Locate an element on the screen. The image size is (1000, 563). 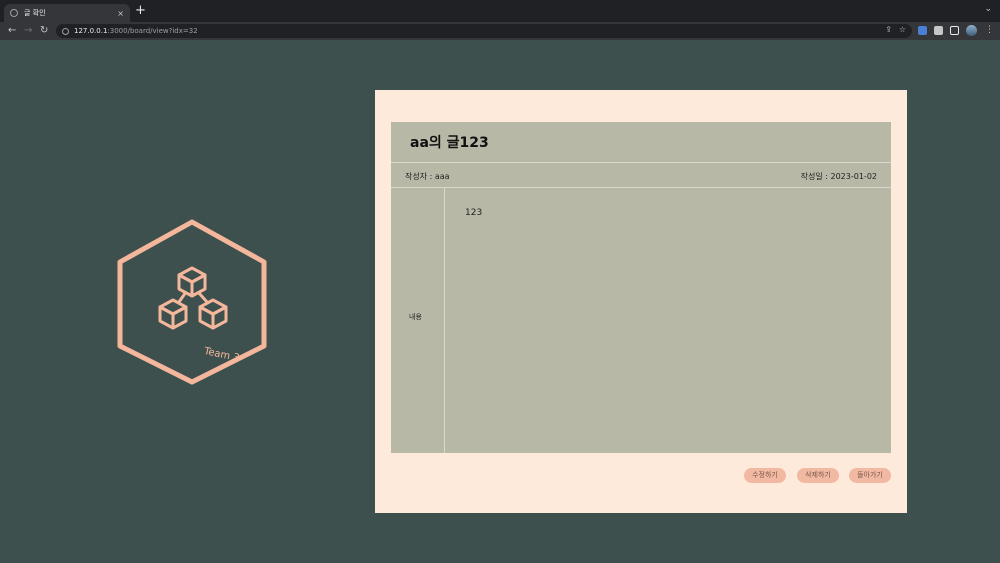
tab-title: 글 확인 is located at coordinates (35, 13).